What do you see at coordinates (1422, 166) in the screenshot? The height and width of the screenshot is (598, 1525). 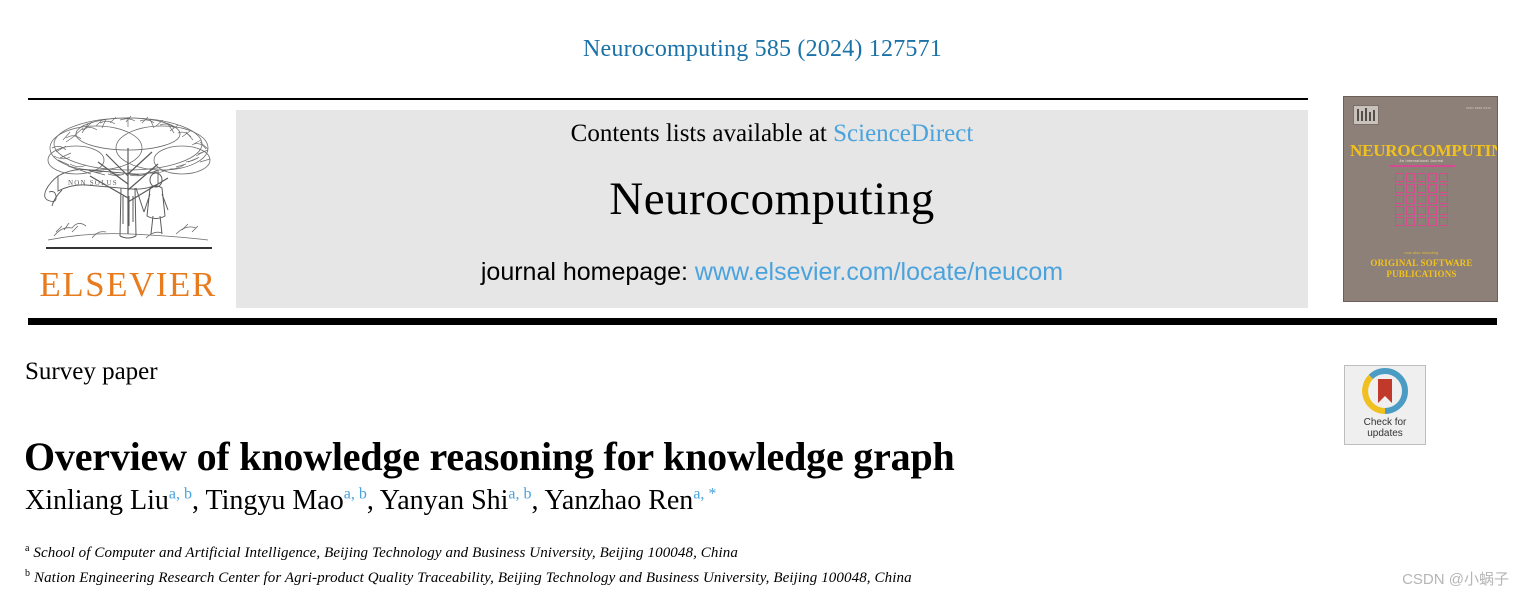 I see `cover-underline-rule` at bounding box center [1422, 166].